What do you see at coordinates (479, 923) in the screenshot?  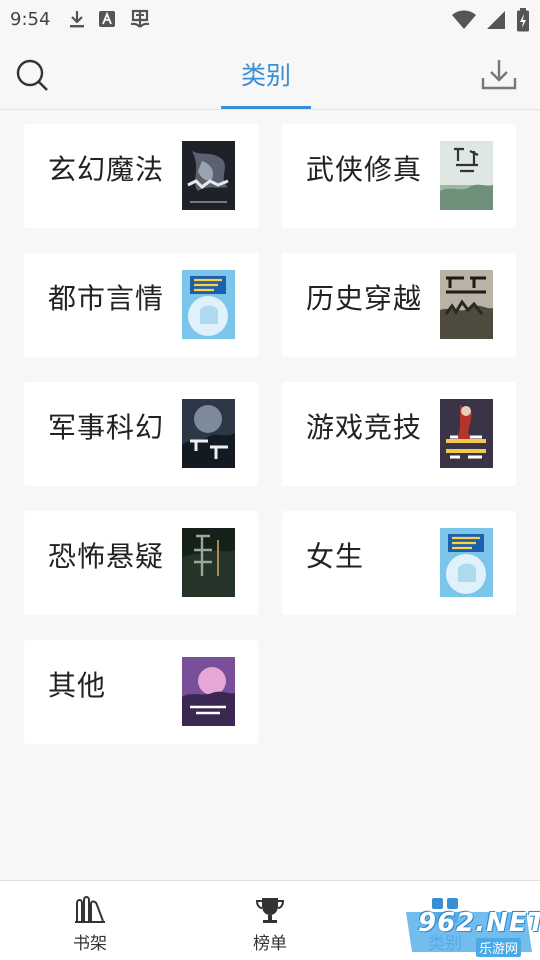 I see `watermark-text: 962.NET` at bounding box center [479, 923].